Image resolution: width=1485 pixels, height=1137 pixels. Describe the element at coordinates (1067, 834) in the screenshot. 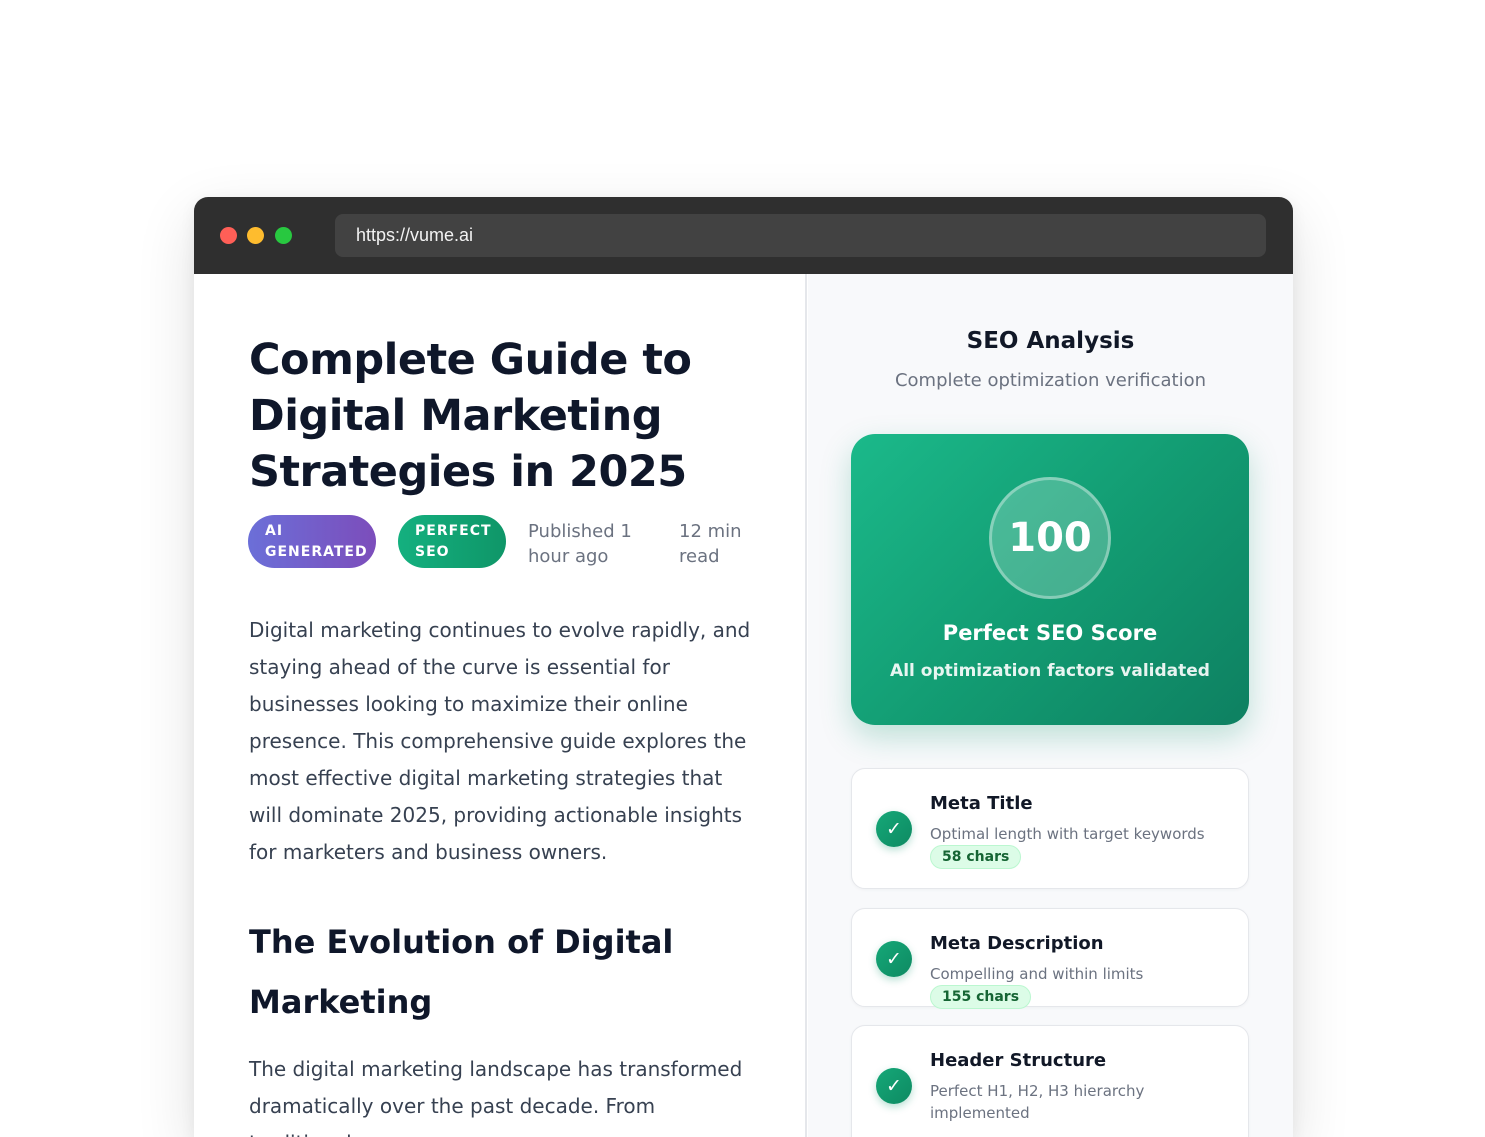

I see `check-desc-text: Optimal length with target keywords` at that location.